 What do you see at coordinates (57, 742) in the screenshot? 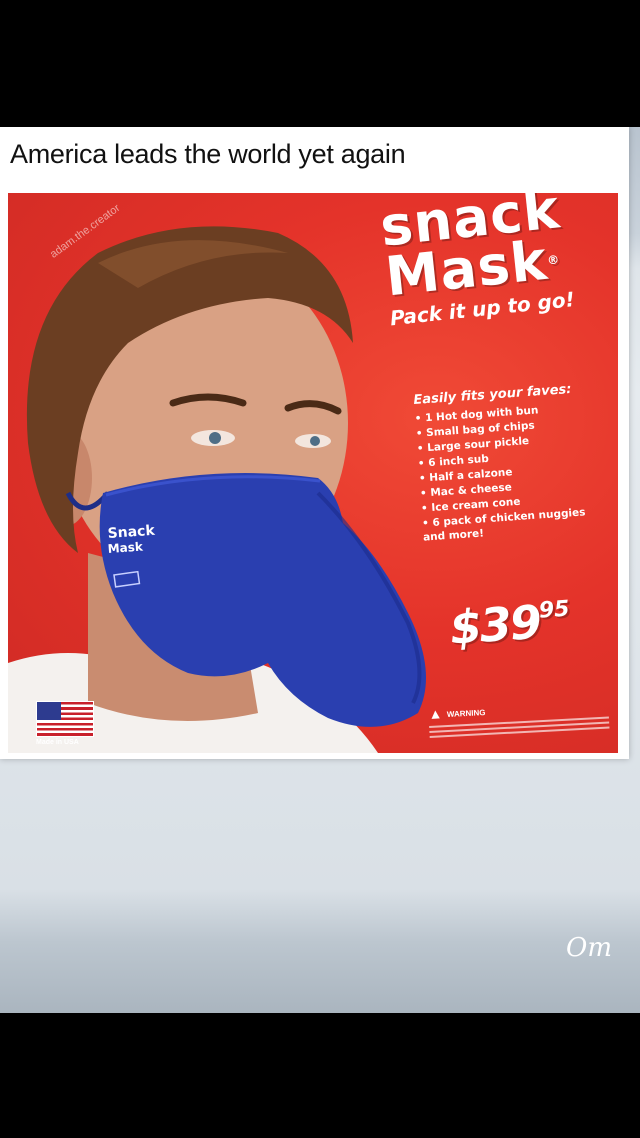
I see `made-in-usa: Made in USA` at bounding box center [57, 742].